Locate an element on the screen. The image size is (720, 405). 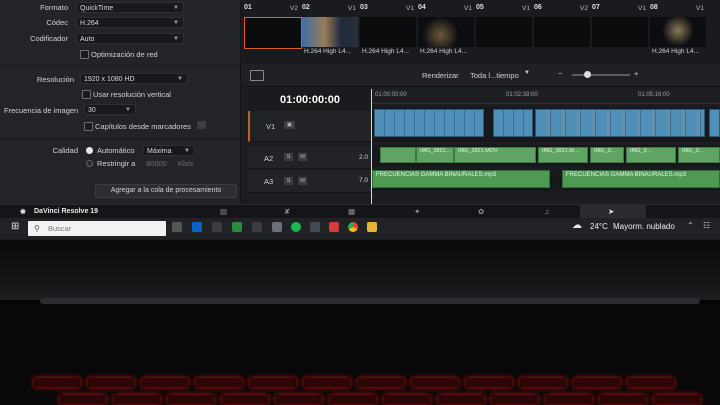
encoder-select: Auto ▼ is located at coordinates (130, 38).